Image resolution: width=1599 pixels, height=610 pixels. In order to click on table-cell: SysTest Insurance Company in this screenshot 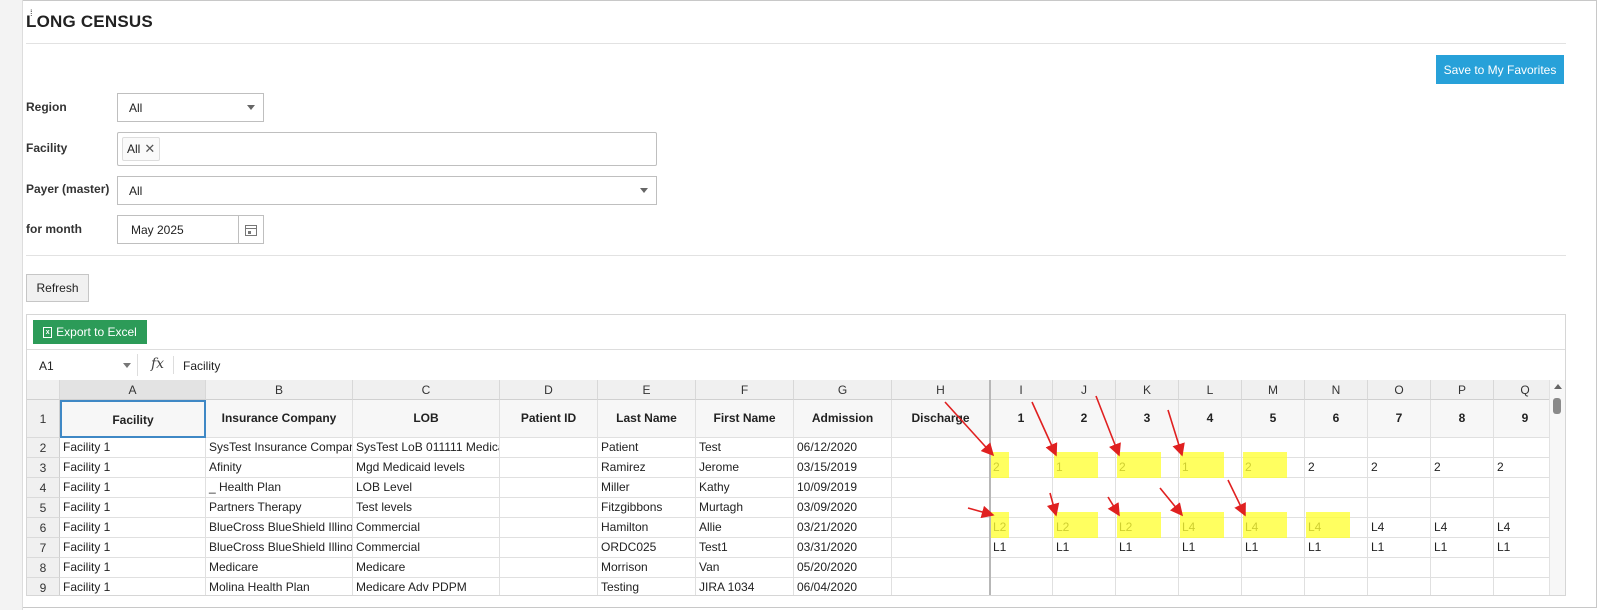, I will do `click(279, 448)`.